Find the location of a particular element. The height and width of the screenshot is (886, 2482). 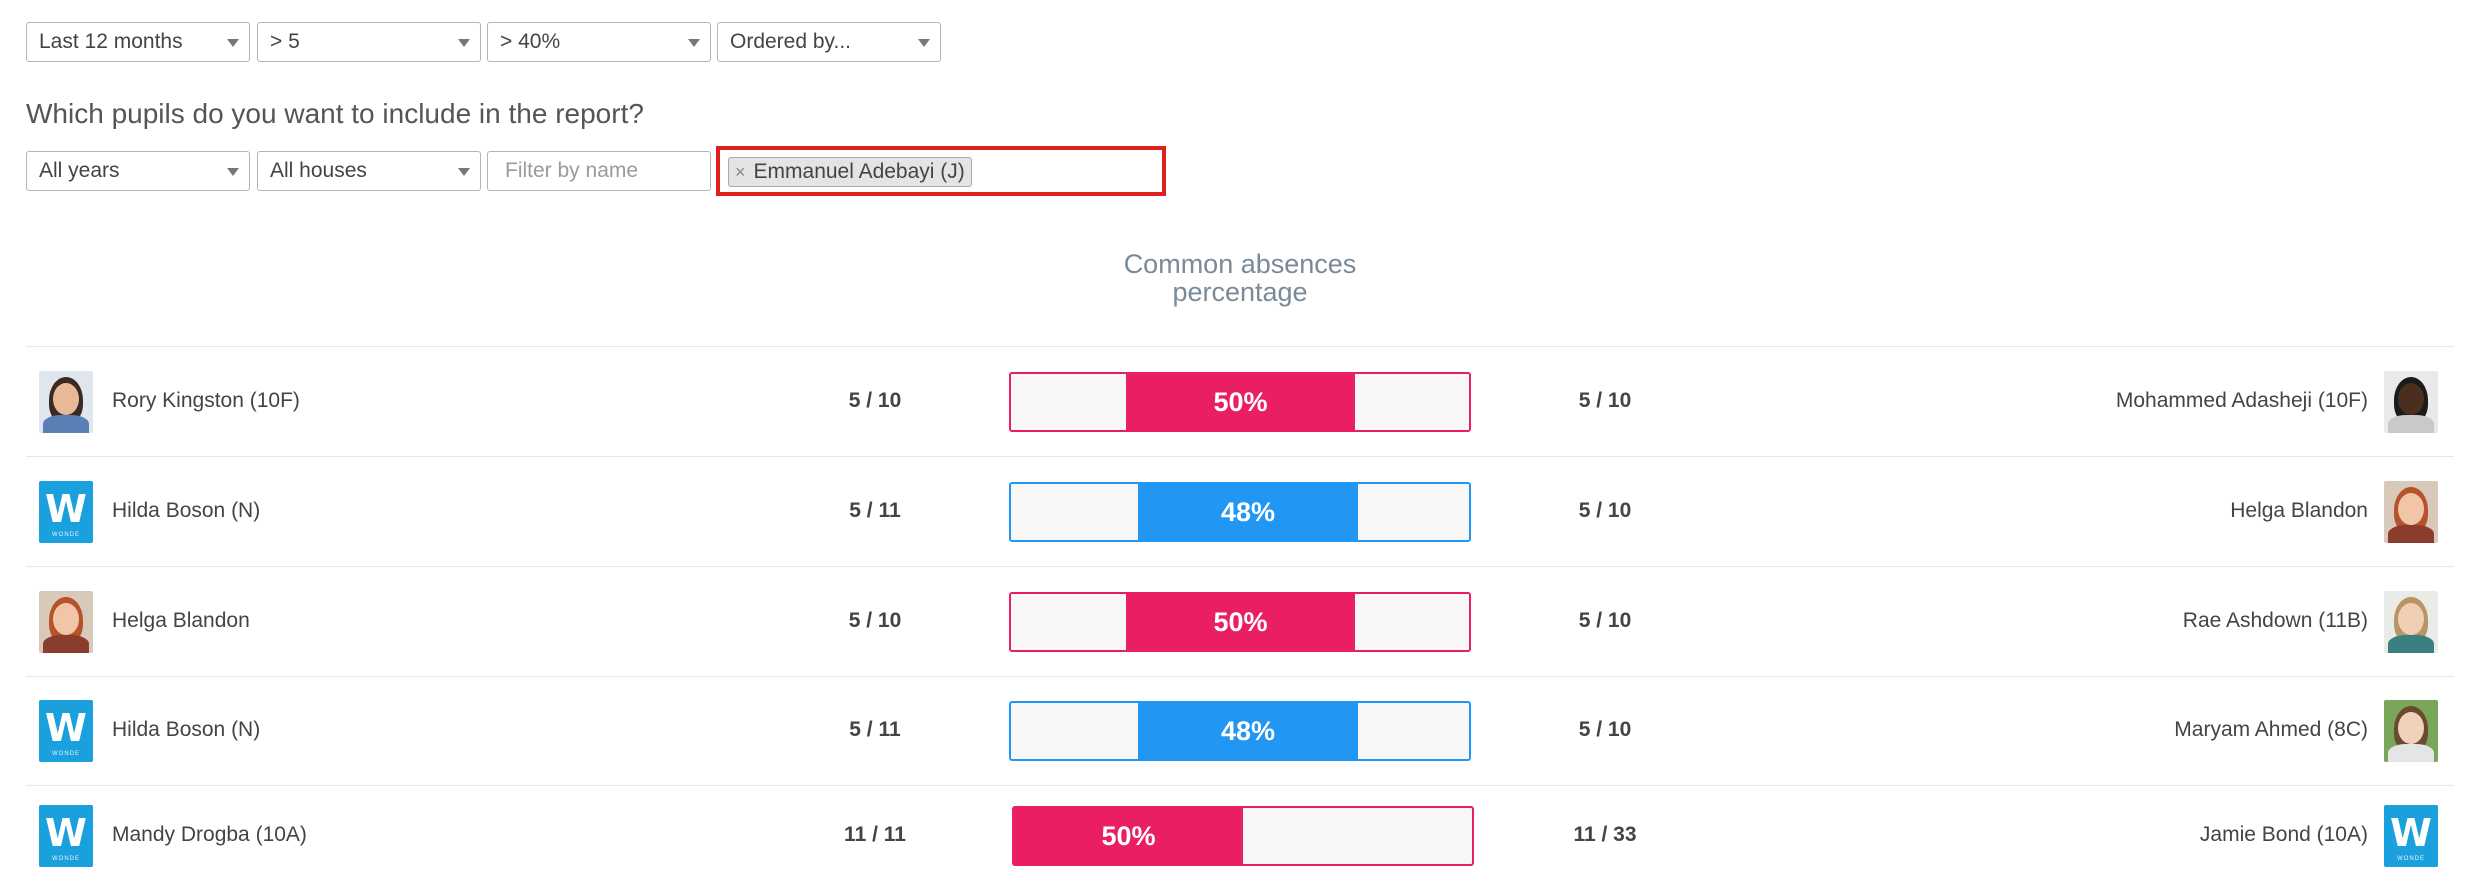

period-select-value: Last 12 months is located at coordinates (111, 41).